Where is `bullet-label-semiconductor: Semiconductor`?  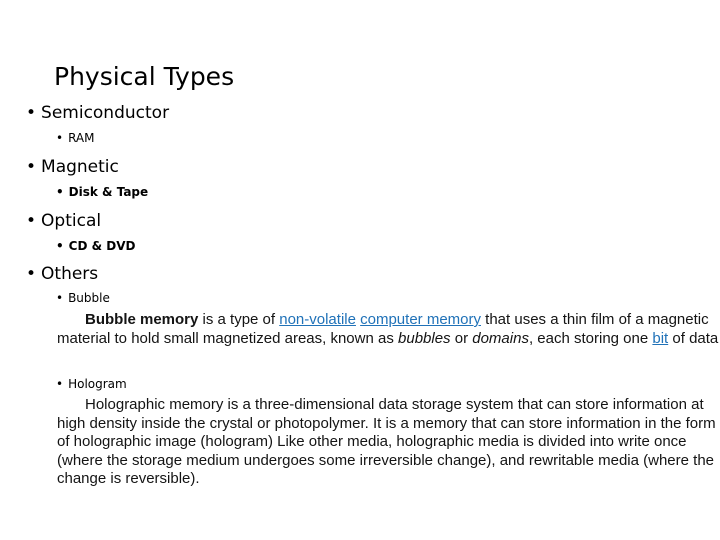 bullet-label-semiconductor: Semiconductor is located at coordinates (105, 113).